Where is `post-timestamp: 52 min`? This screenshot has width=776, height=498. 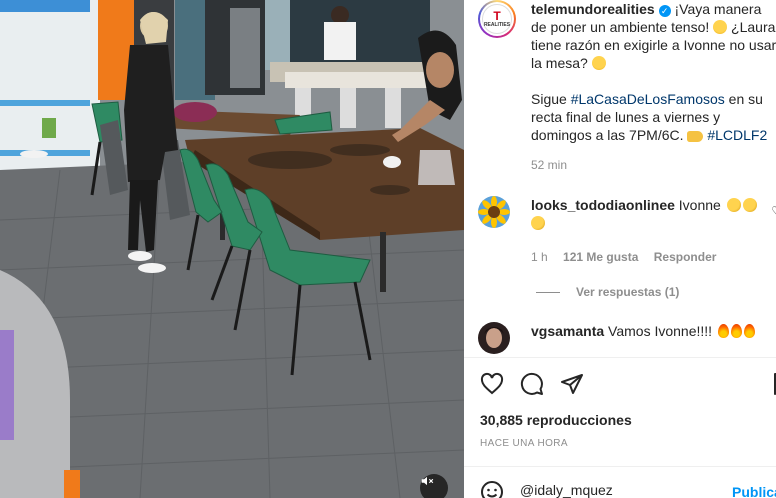
post-timestamp: 52 min is located at coordinates (549, 165).